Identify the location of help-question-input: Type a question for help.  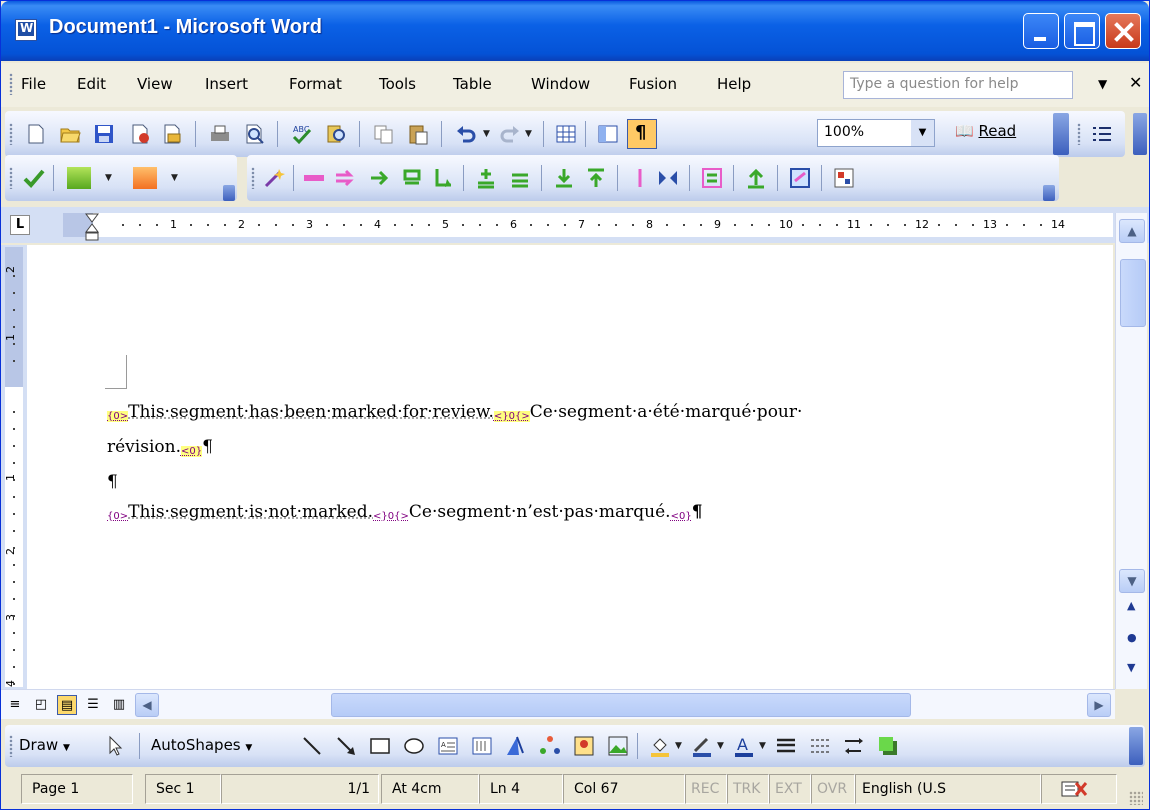
(958, 85).